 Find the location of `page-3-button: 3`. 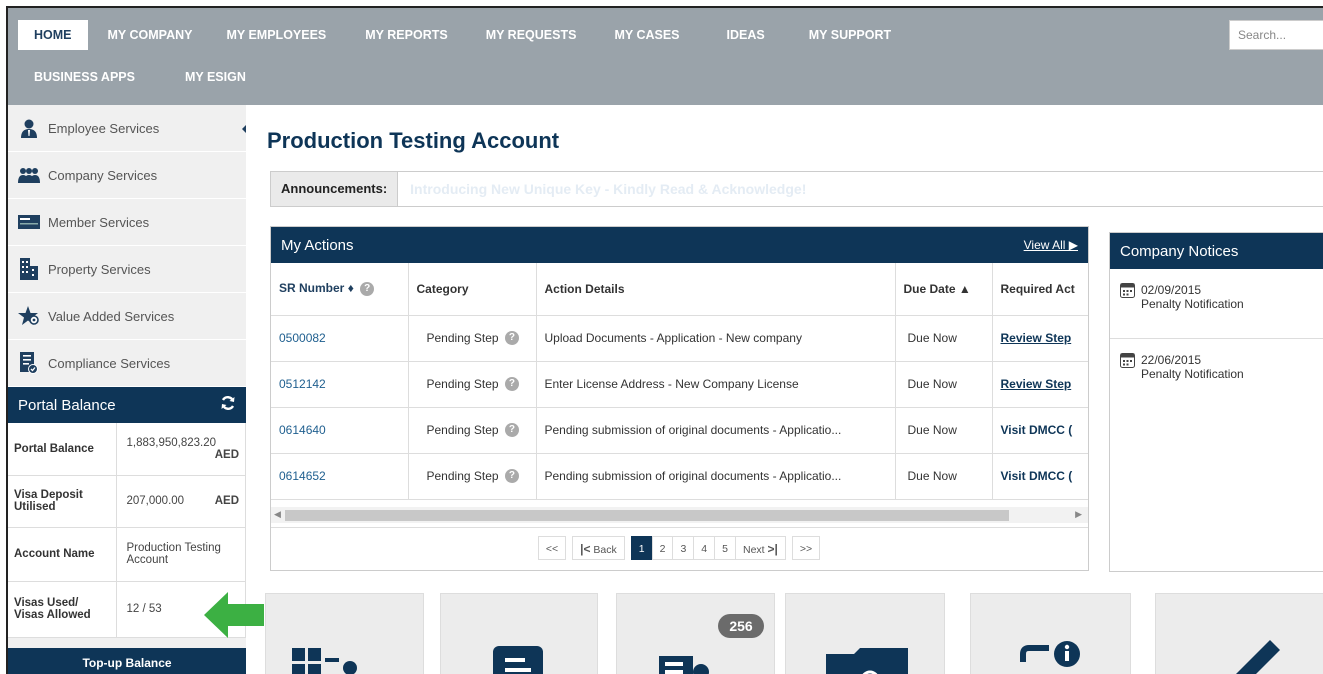

page-3-button: 3 is located at coordinates (683, 547).